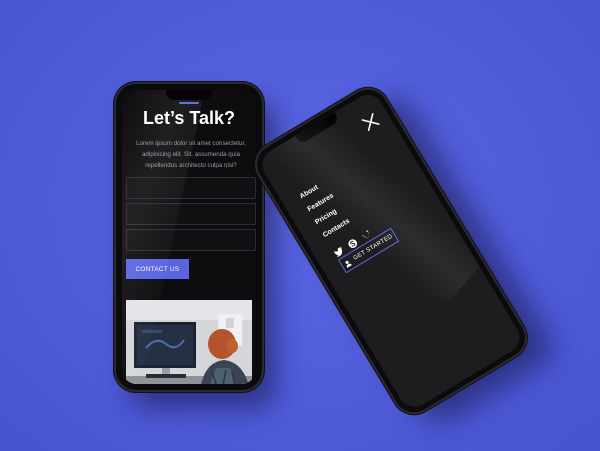 This screenshot has height=451, width=600. I want to click on contact-us-button: CONTACT US, so click(157, 269).